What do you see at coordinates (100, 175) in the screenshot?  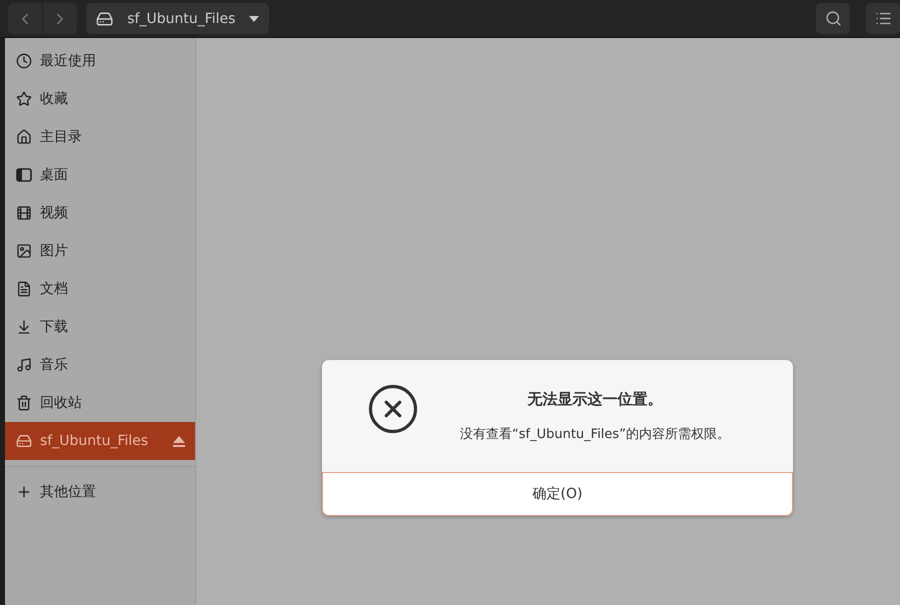 I see `sidebar-item: 桌面` at bounding box center [100, 175].